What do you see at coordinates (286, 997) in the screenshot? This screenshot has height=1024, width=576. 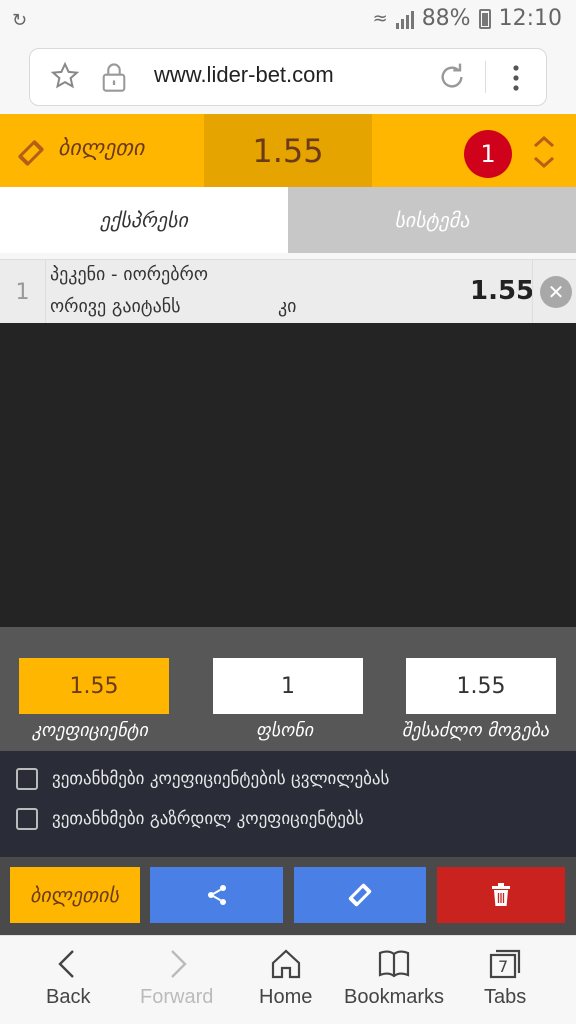 I see `nav-home-label: Home` at bounding box center [286, 997].